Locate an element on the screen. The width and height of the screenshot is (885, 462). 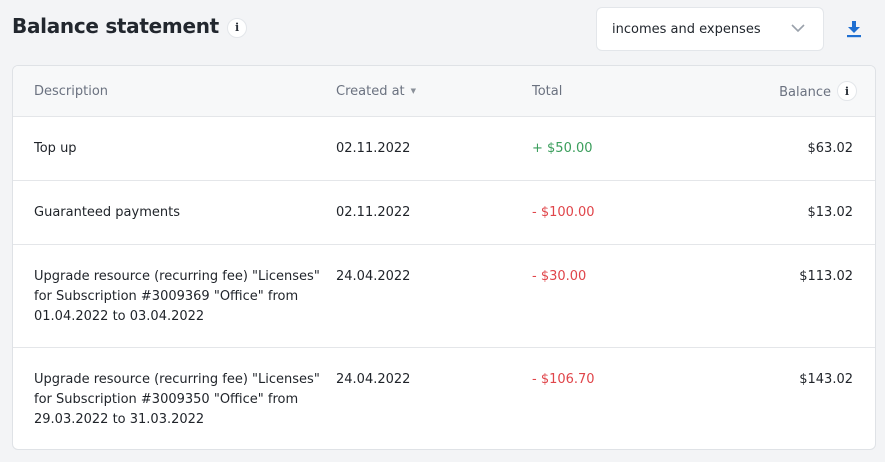
column-header-created-at: Created at ▼ is located at coordinates (376, 91).